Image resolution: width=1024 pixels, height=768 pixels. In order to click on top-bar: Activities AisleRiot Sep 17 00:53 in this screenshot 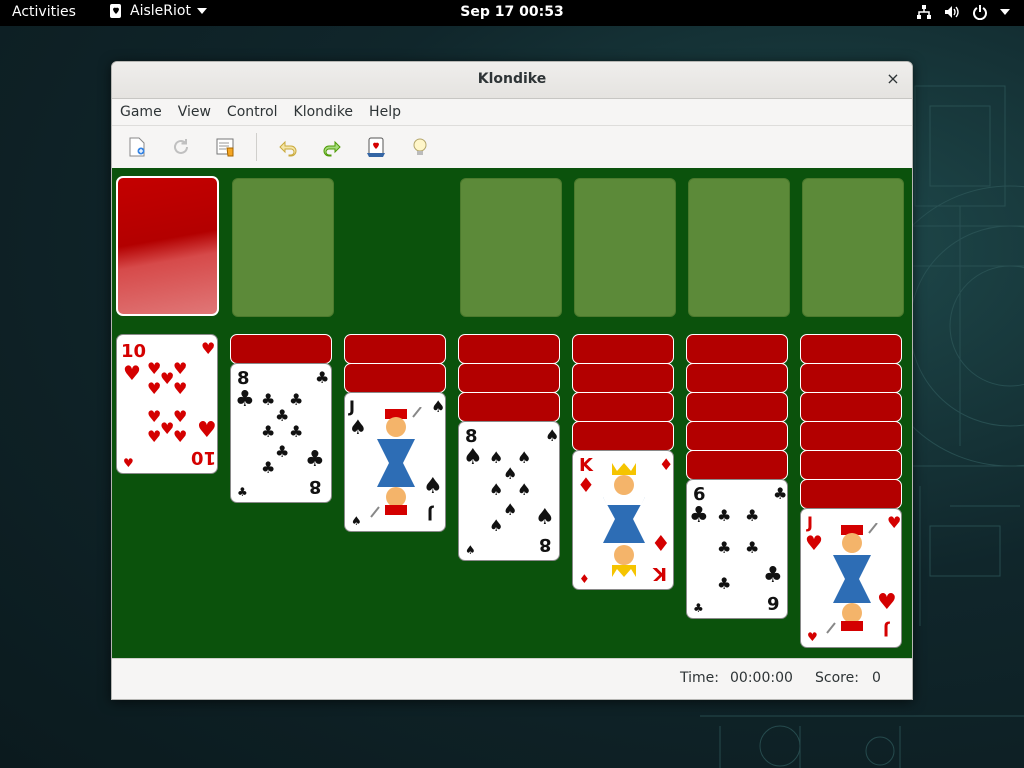, I will do `click(512, 13)`.